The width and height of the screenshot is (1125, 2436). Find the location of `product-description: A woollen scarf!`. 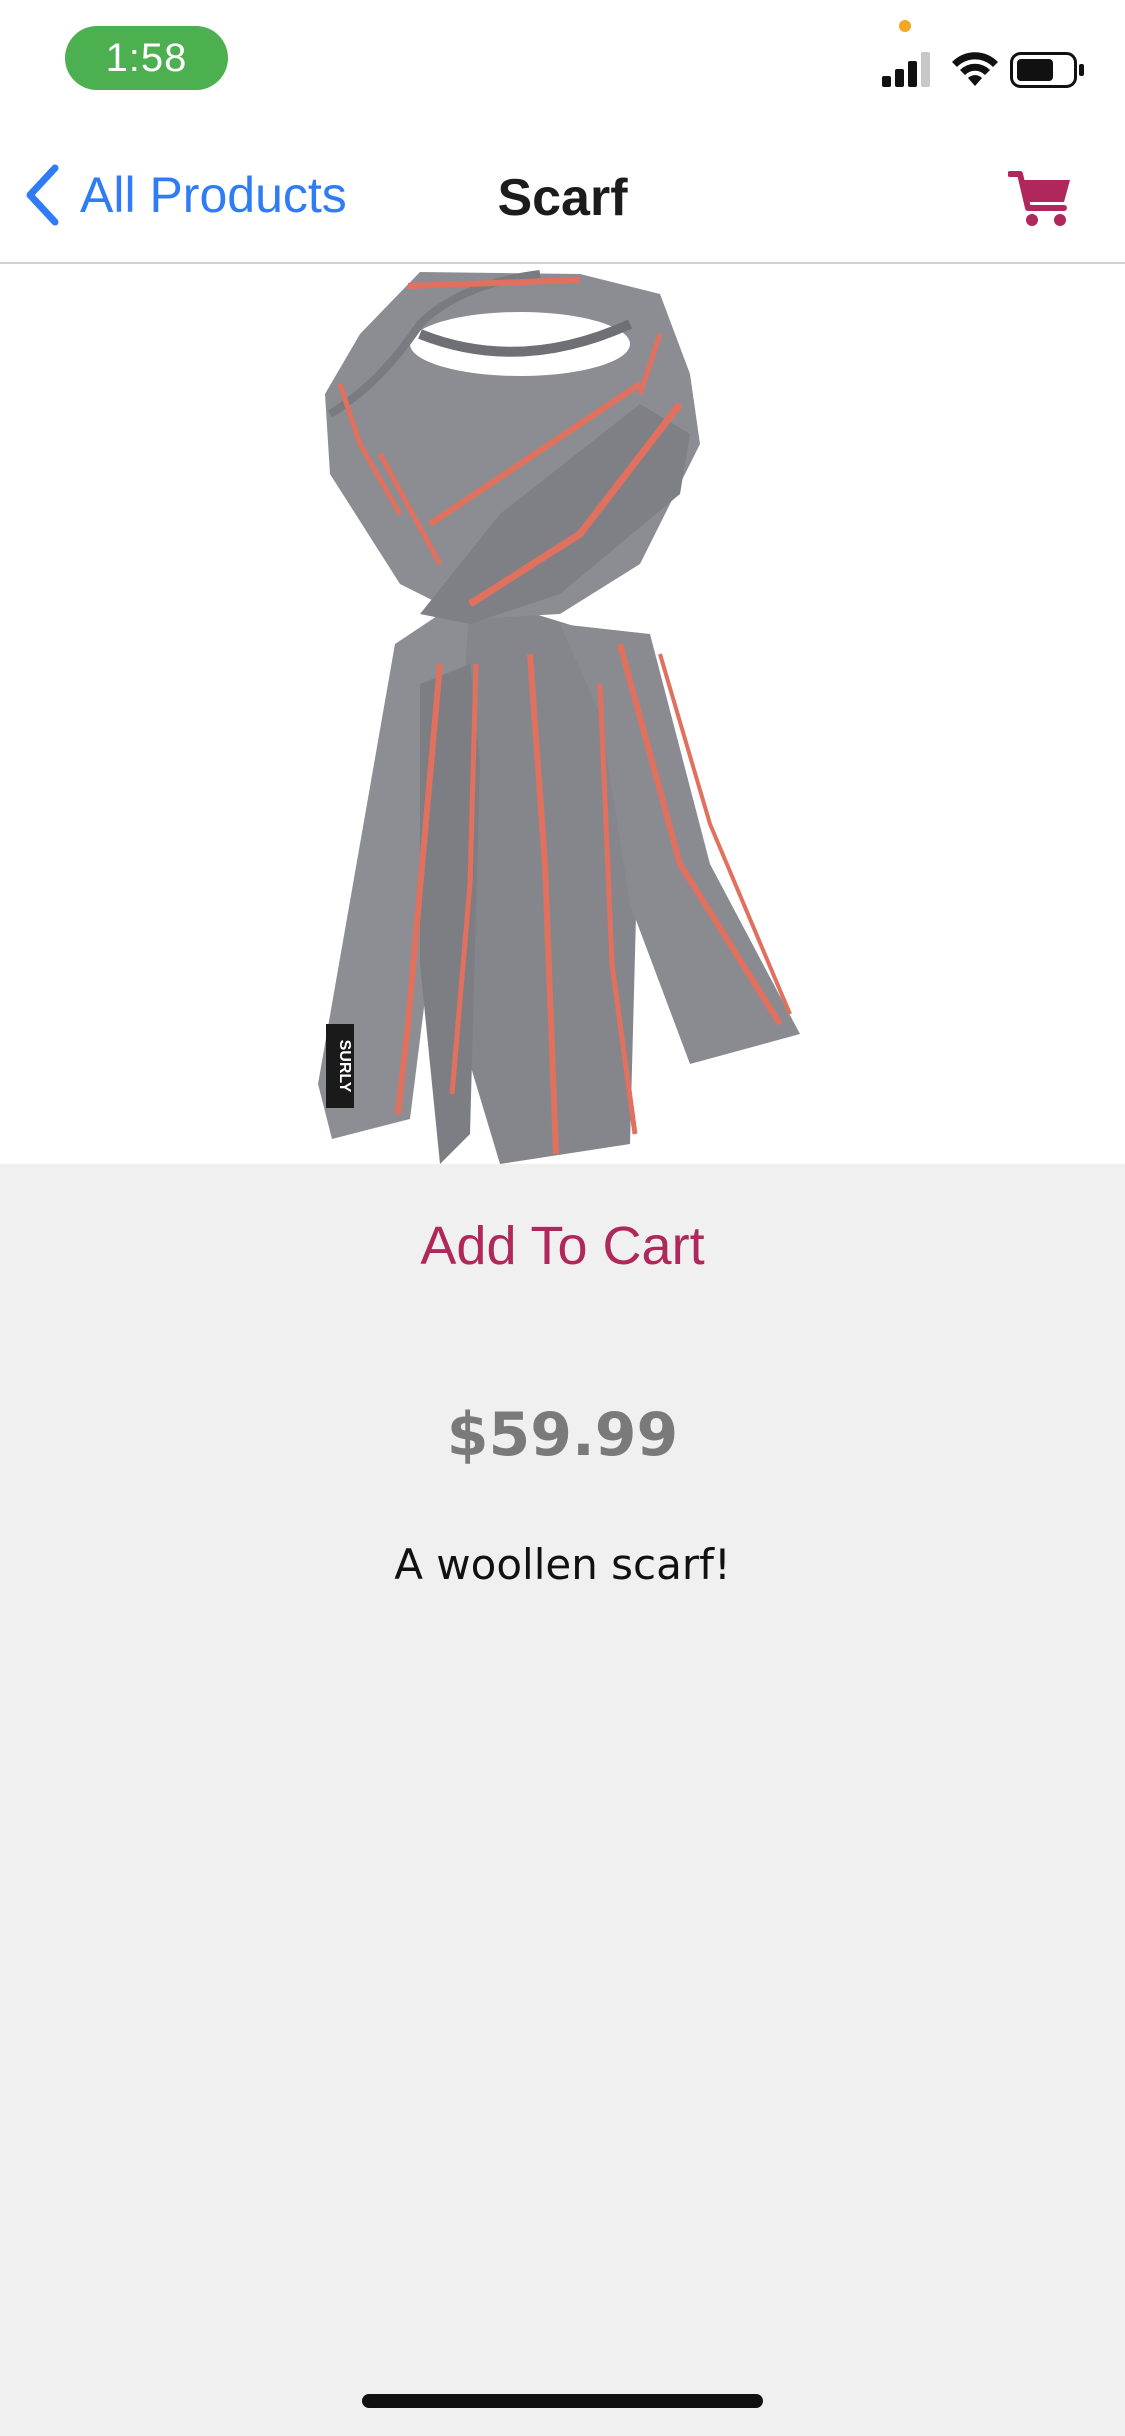

product-description: A woollen scarf! is located at coordinates (562, 1564).